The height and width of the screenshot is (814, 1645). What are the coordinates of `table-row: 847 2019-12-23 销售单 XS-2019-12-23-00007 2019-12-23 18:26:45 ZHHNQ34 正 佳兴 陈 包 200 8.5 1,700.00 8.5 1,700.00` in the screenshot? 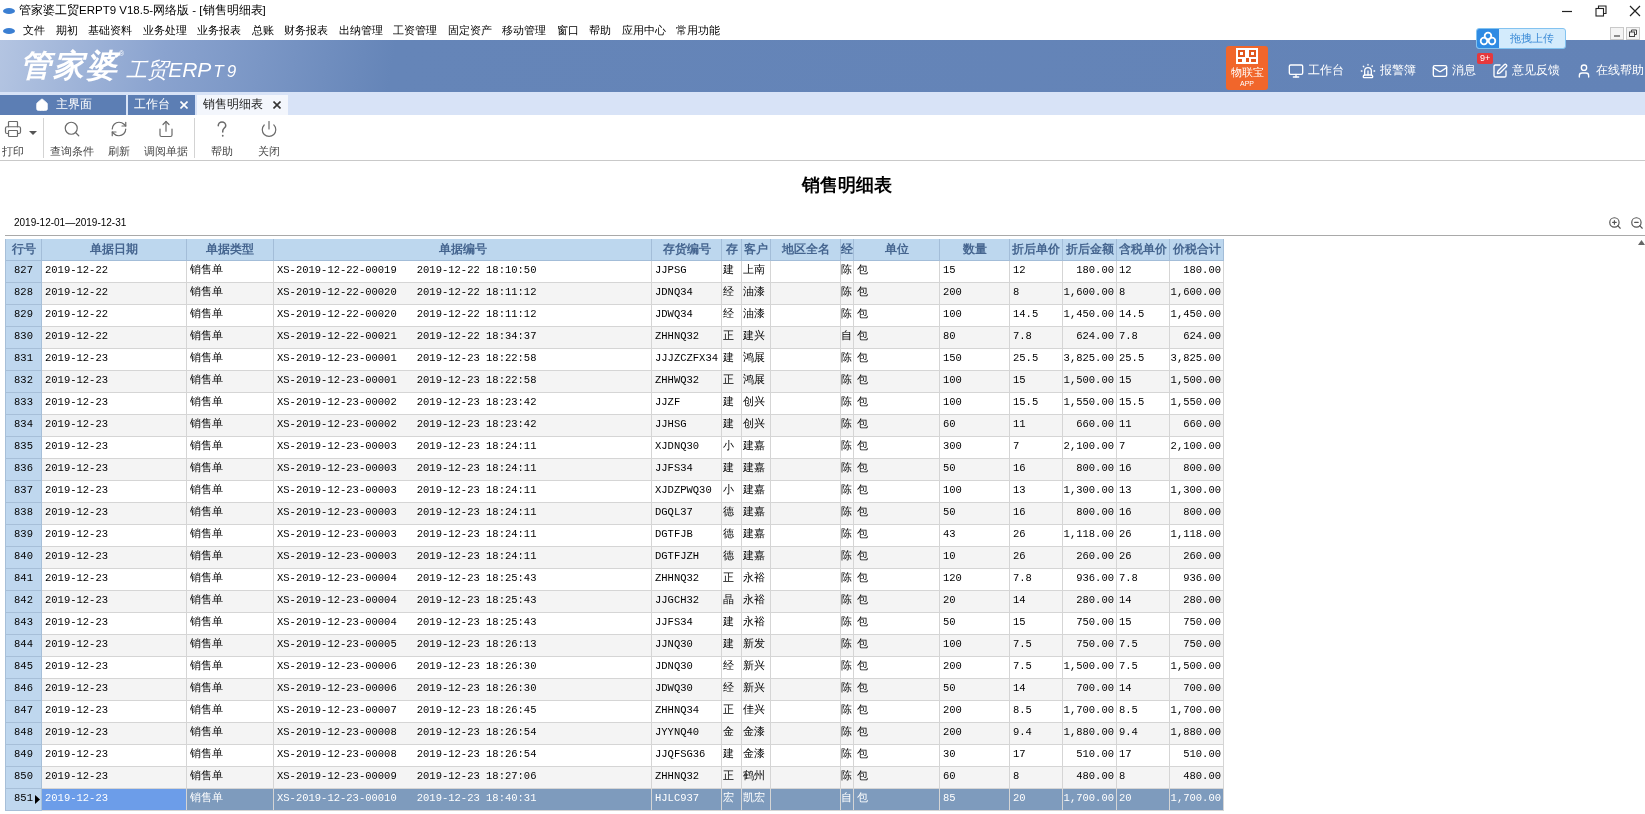 It's located at (615, 711).